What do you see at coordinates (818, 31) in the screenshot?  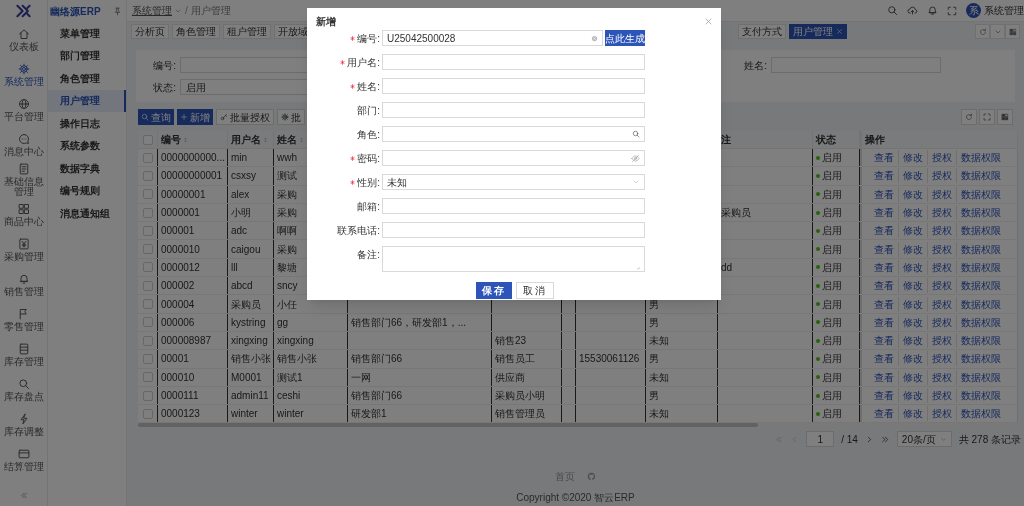 I see `tab: 用户管理` at bounding box center [818, 31].